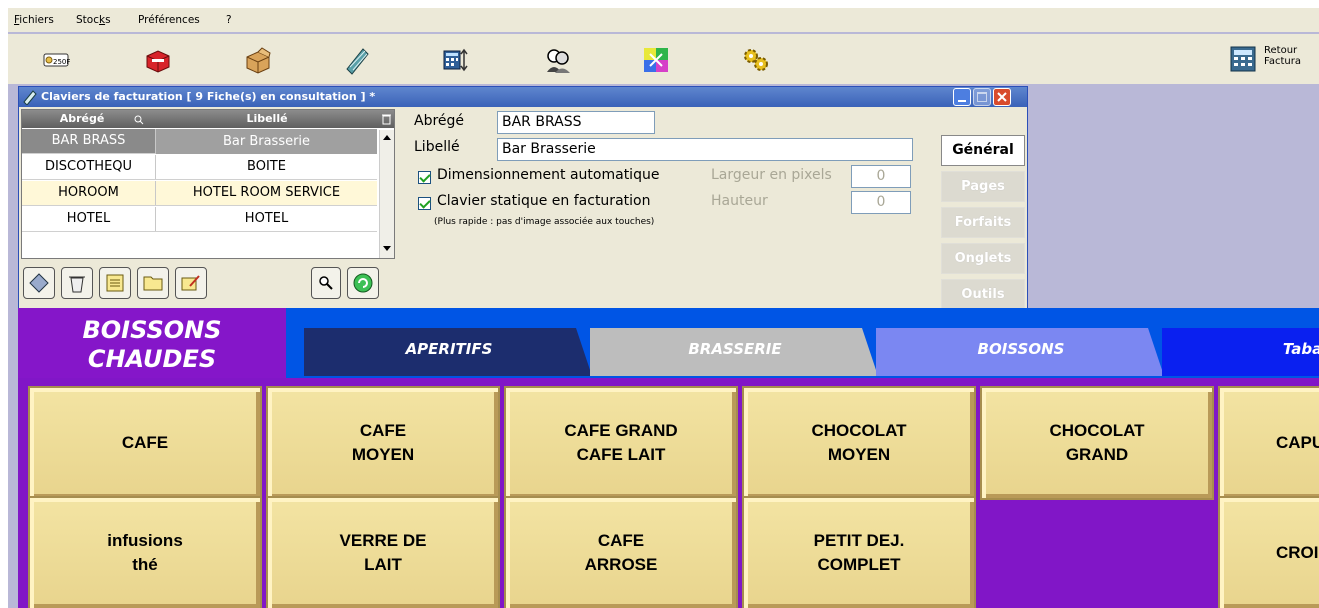 The height and width of the screenshot is (608, 1319). What do you see at coordinates (145, 443) in the screenshot?
I see `key-cafe: CAFE` at bounding box center [145, 443].